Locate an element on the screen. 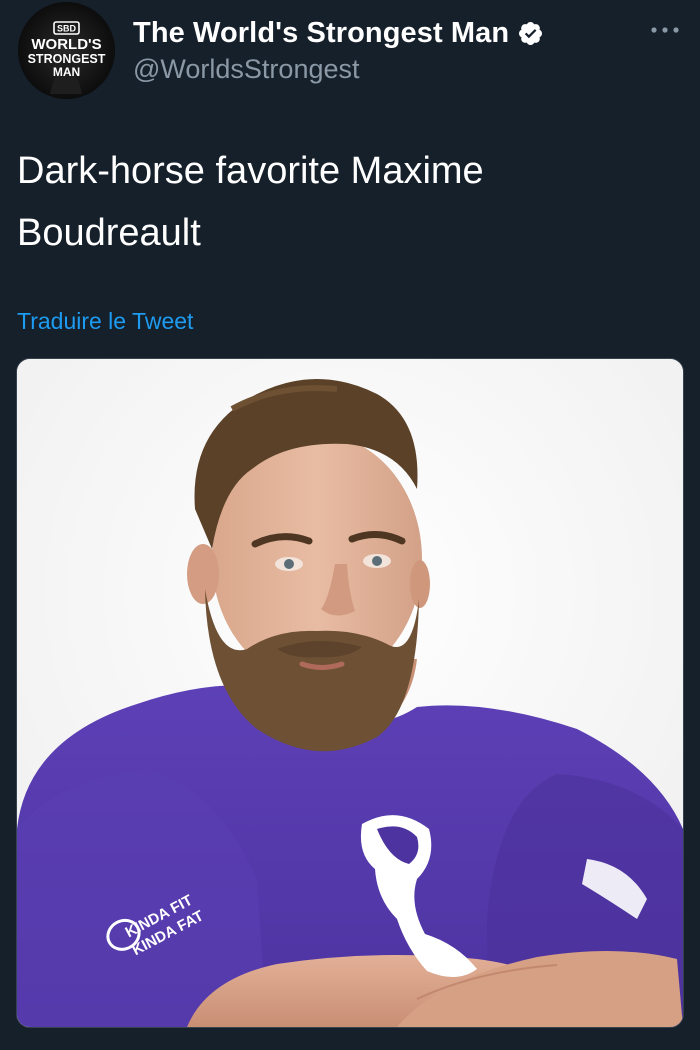  avatar-badge-text: SBD is located at coordinates (67, 29).